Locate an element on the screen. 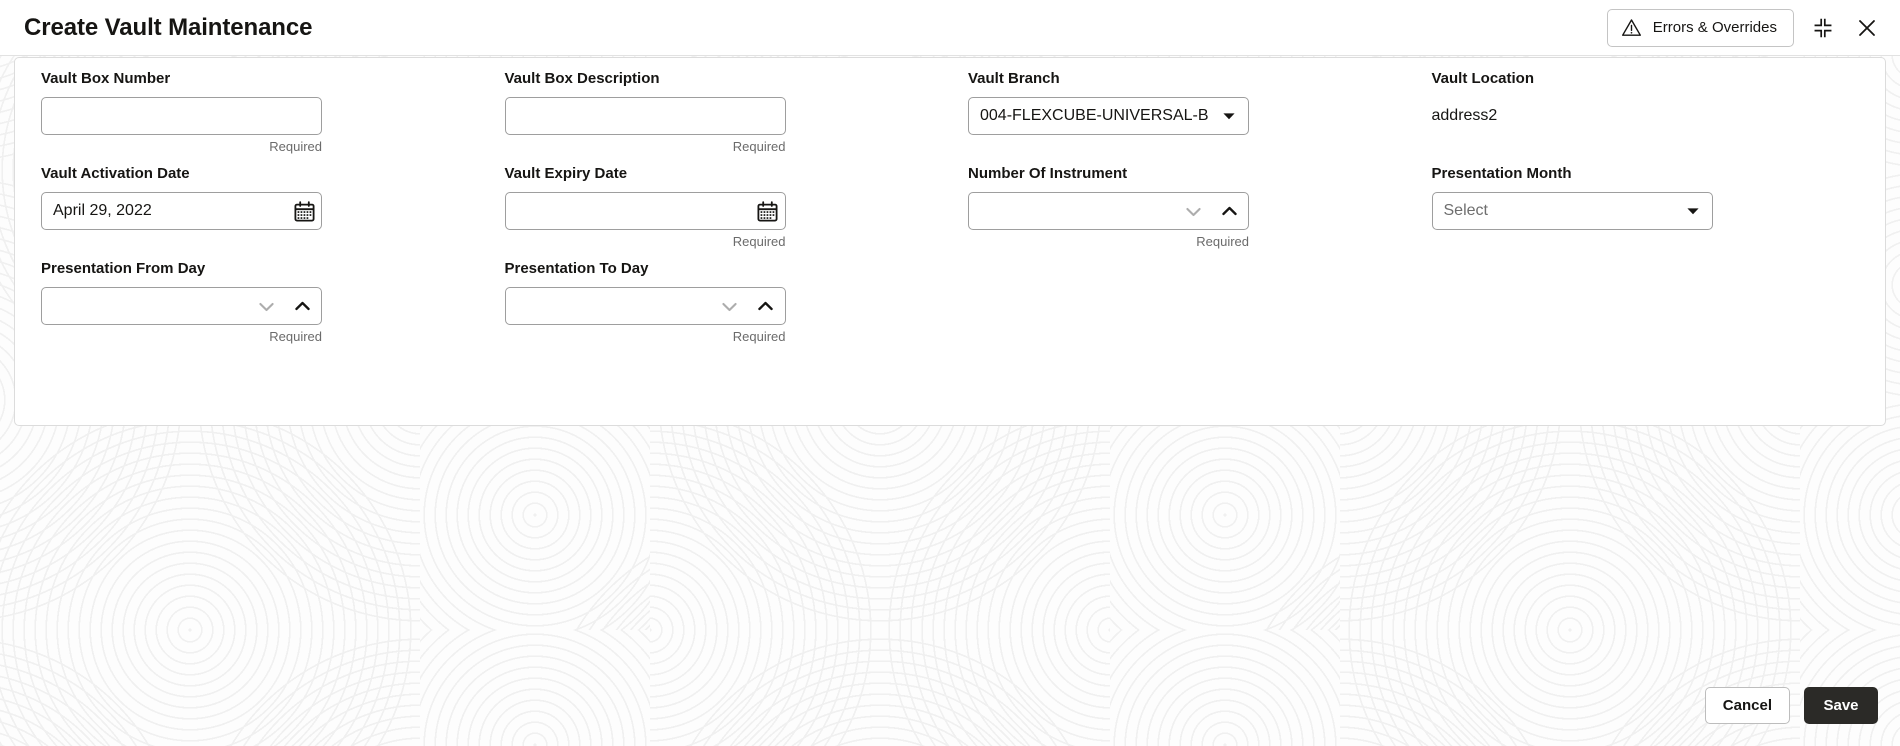 Image resolution: width=1900 pixels, height=746 pixels. field-presentation-month: Presentation Month Select is located at coordinates (1646, 212).